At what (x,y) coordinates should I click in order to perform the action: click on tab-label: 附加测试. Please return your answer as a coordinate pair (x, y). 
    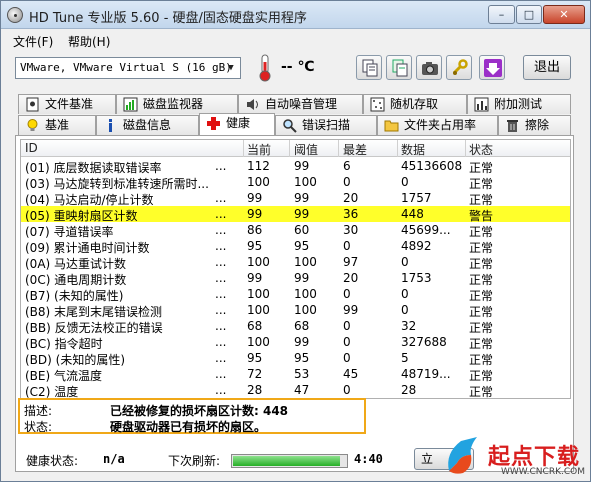
    Looking at the image, I should click on (518, 104).